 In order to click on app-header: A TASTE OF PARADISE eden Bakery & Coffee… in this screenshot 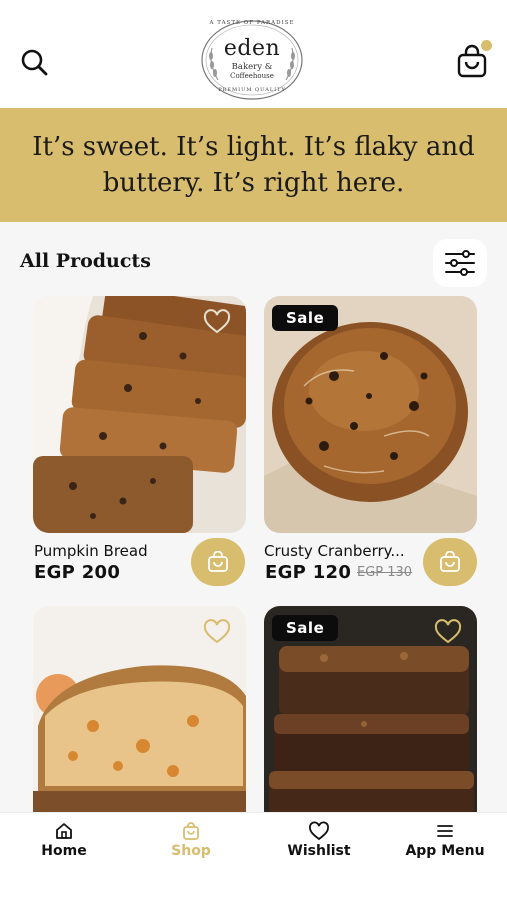, I will do `click(253, 54)`.